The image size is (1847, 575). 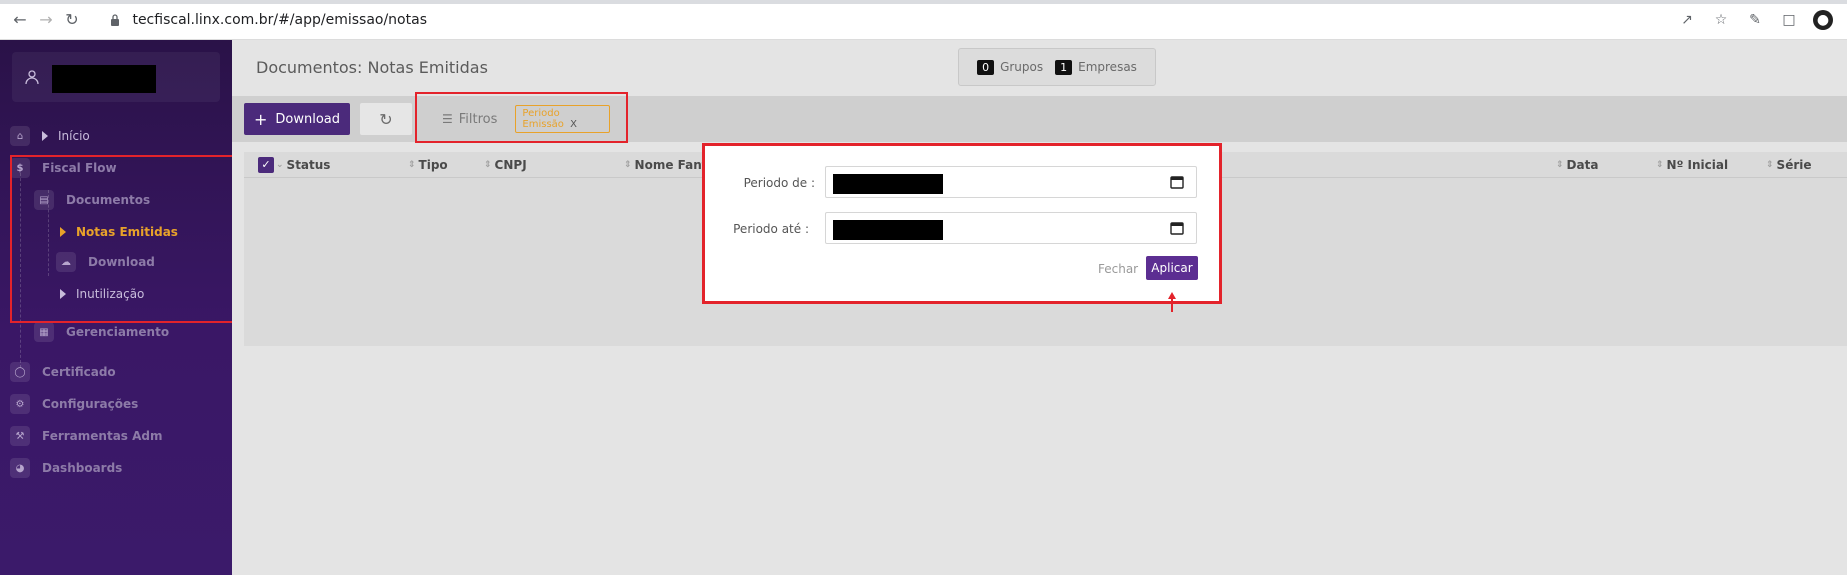 I want to click on refresh-button: ↻, so click(x=386, y=119).